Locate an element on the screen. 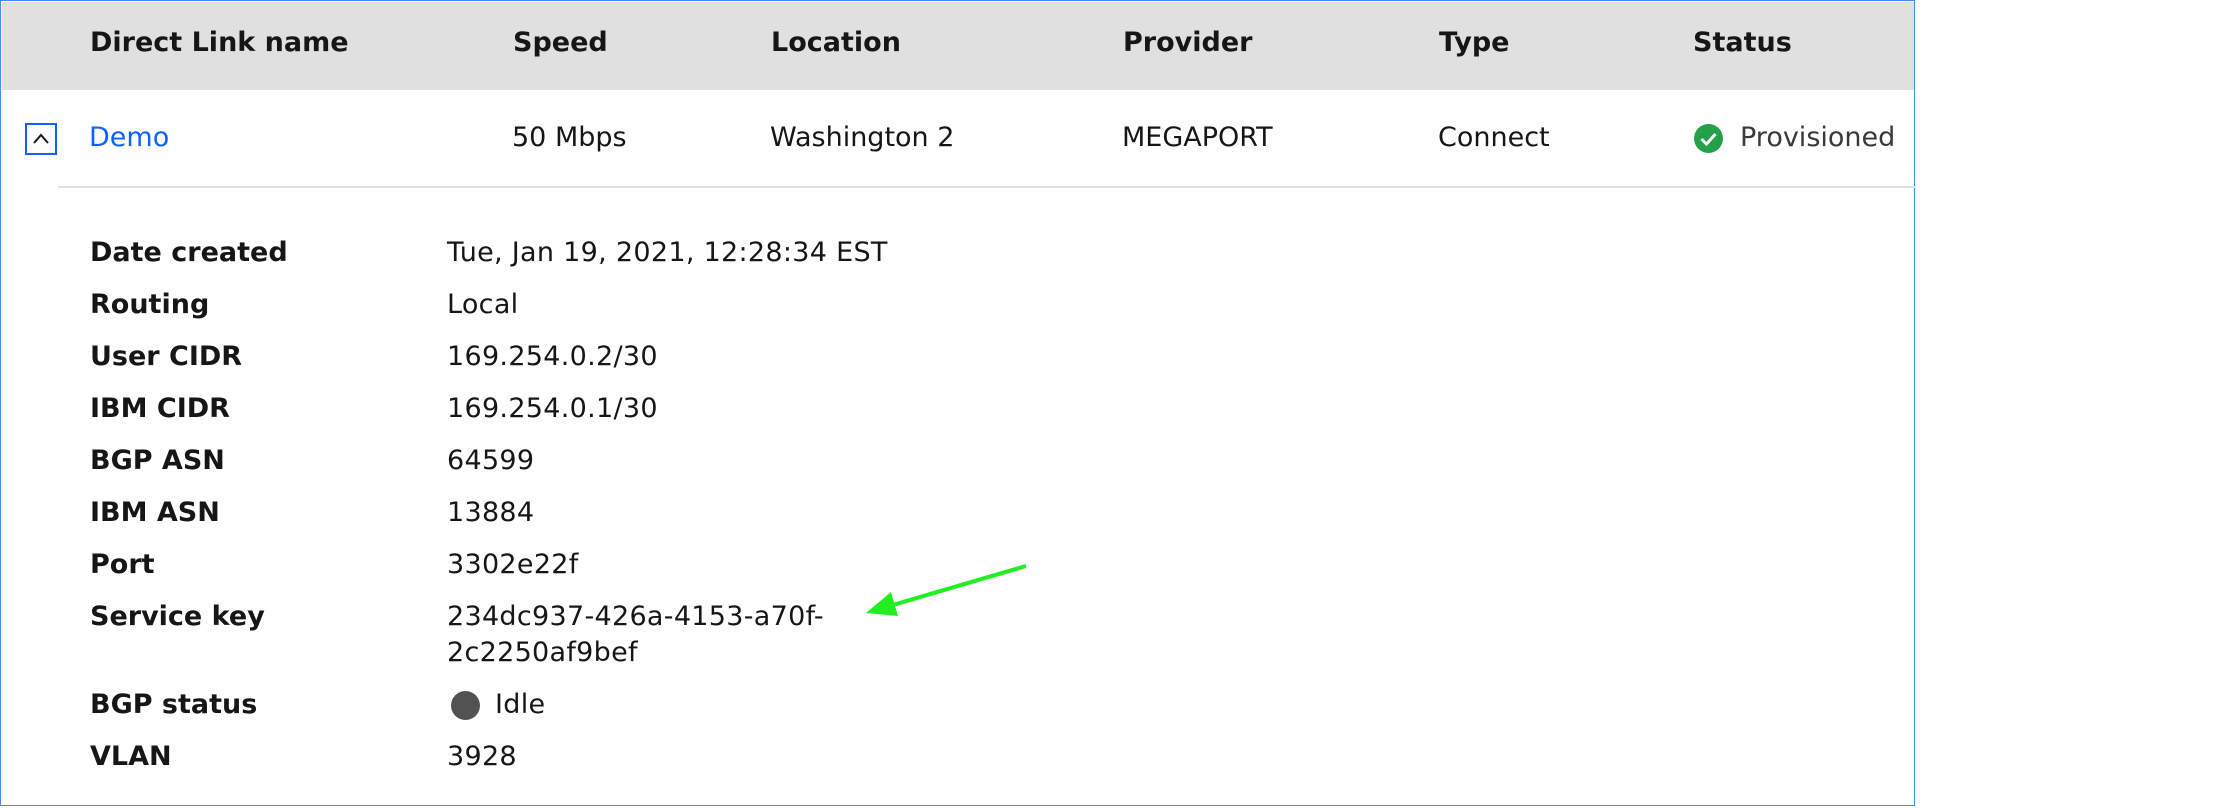  speed-cell: 50 Mbps is located at coordinates (569, 137).